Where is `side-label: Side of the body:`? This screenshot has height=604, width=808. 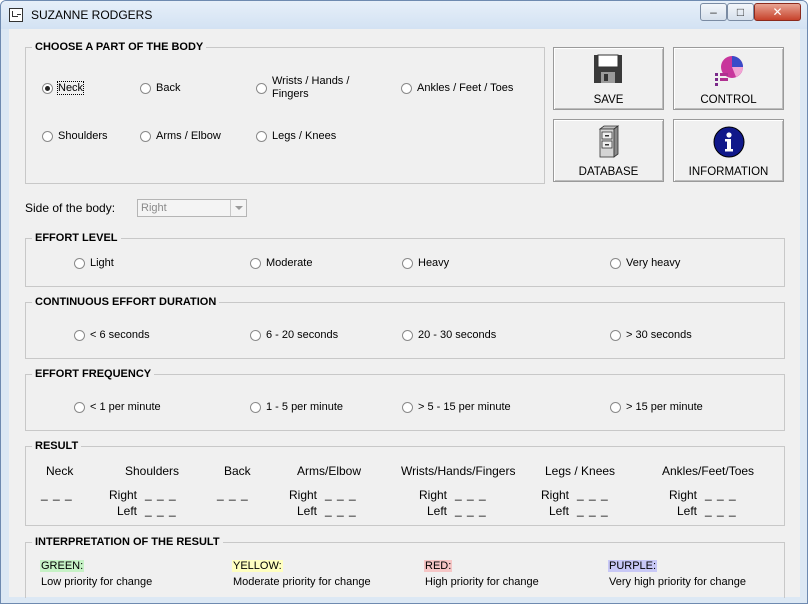 side-label: Side of the body: is located at coordinates (70, 208).